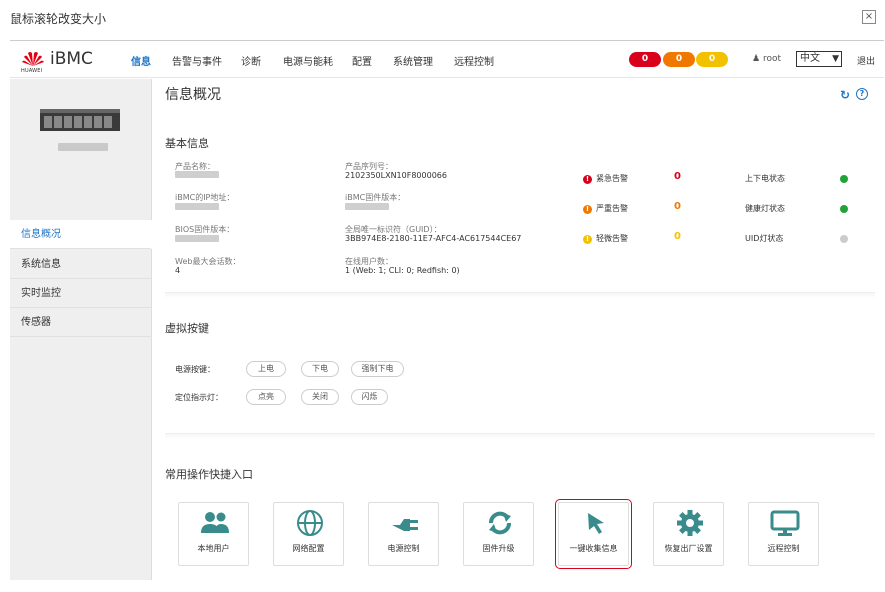 This screenshot has width=885, height=592. What do you see at coordinates (645, 59) in the screenshot?
I see `critical-alarm-badge: 0` at bounding box center [645, 59].